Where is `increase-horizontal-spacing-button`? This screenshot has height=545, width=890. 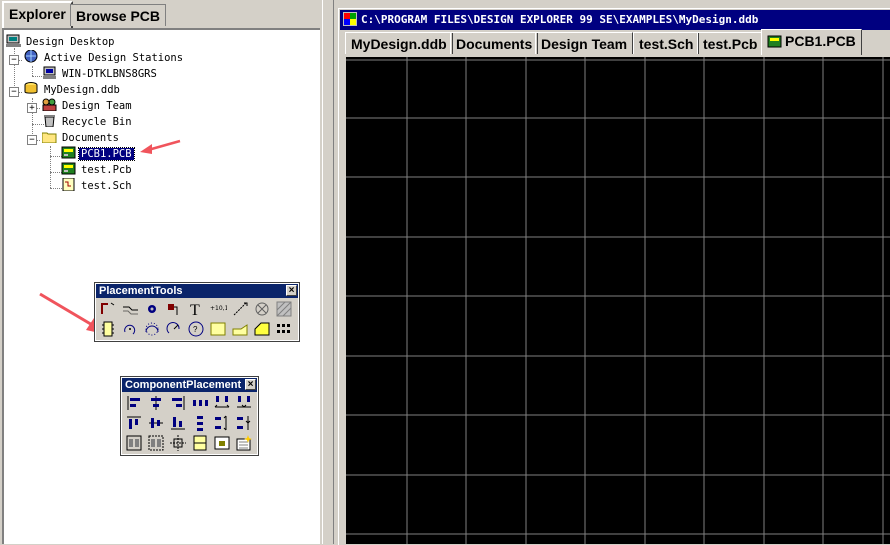 increase-horizontal-spacing-button is located at coordinates (222, 403).